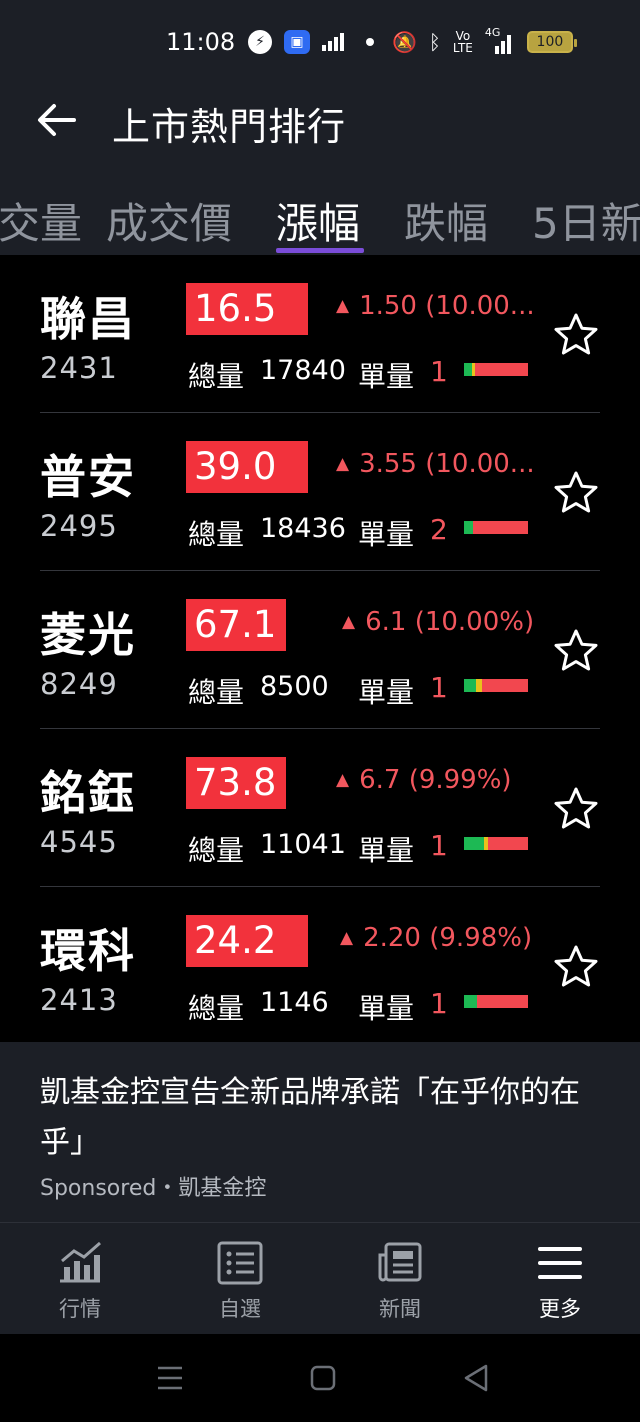 The height and width of the screenshot is (1422, 640). Describe the element at coordinates (434, 42) in the screenshot. I see `bluetooth-icon: ᛒ` at that location.